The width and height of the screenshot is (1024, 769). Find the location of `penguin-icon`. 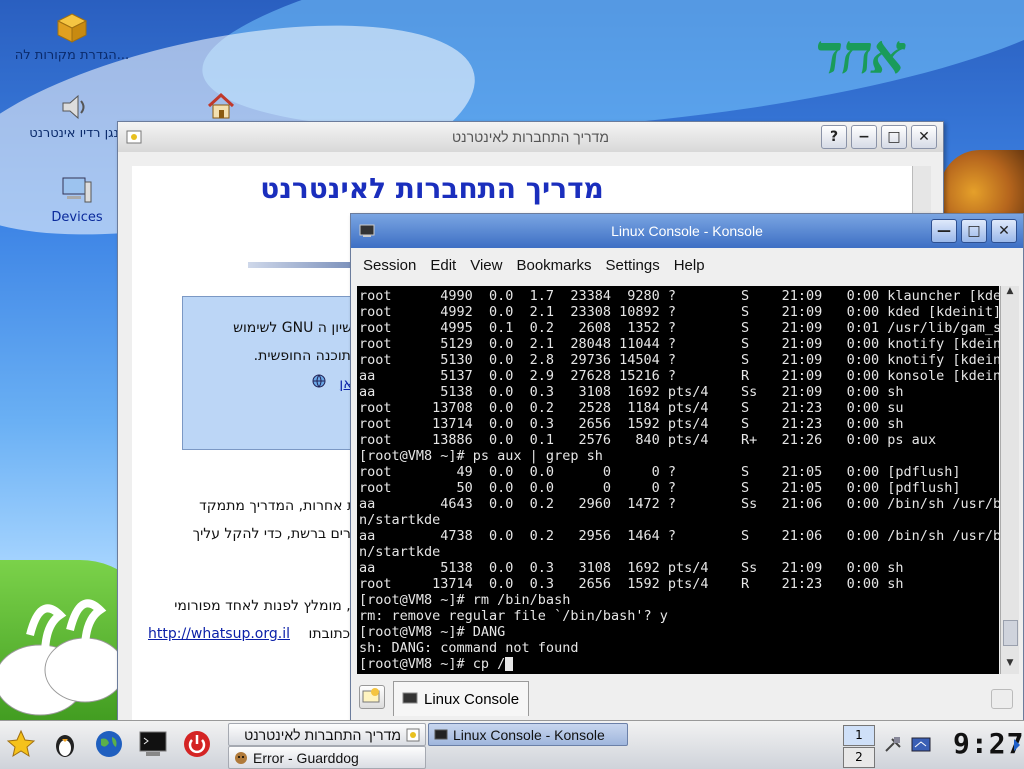

penguin-icon is located at coordinates (65, 746).